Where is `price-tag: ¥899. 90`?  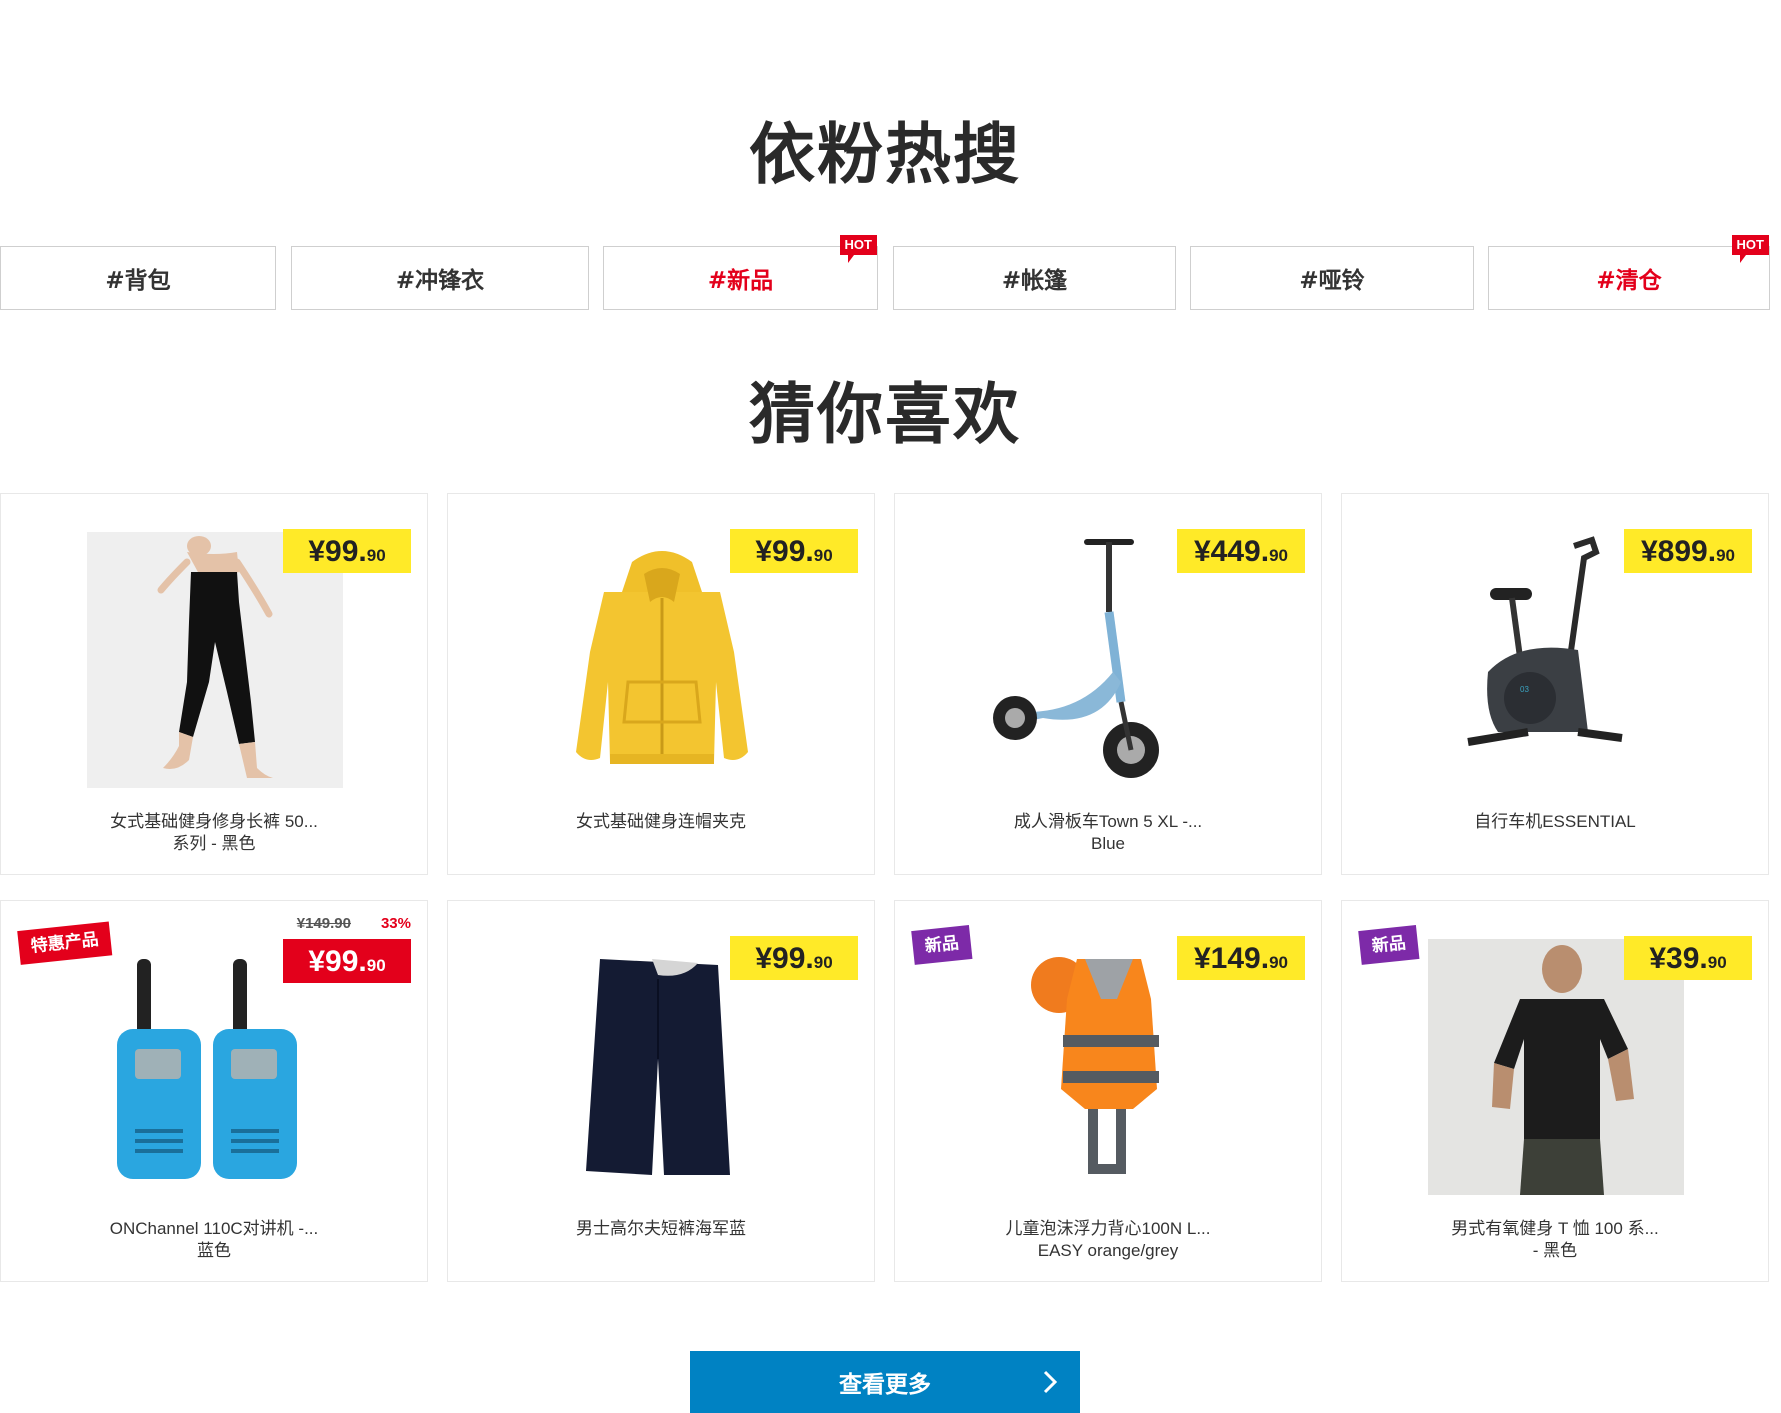 price-tag: ¥899. 90 is located at coordinates (1688, 551).